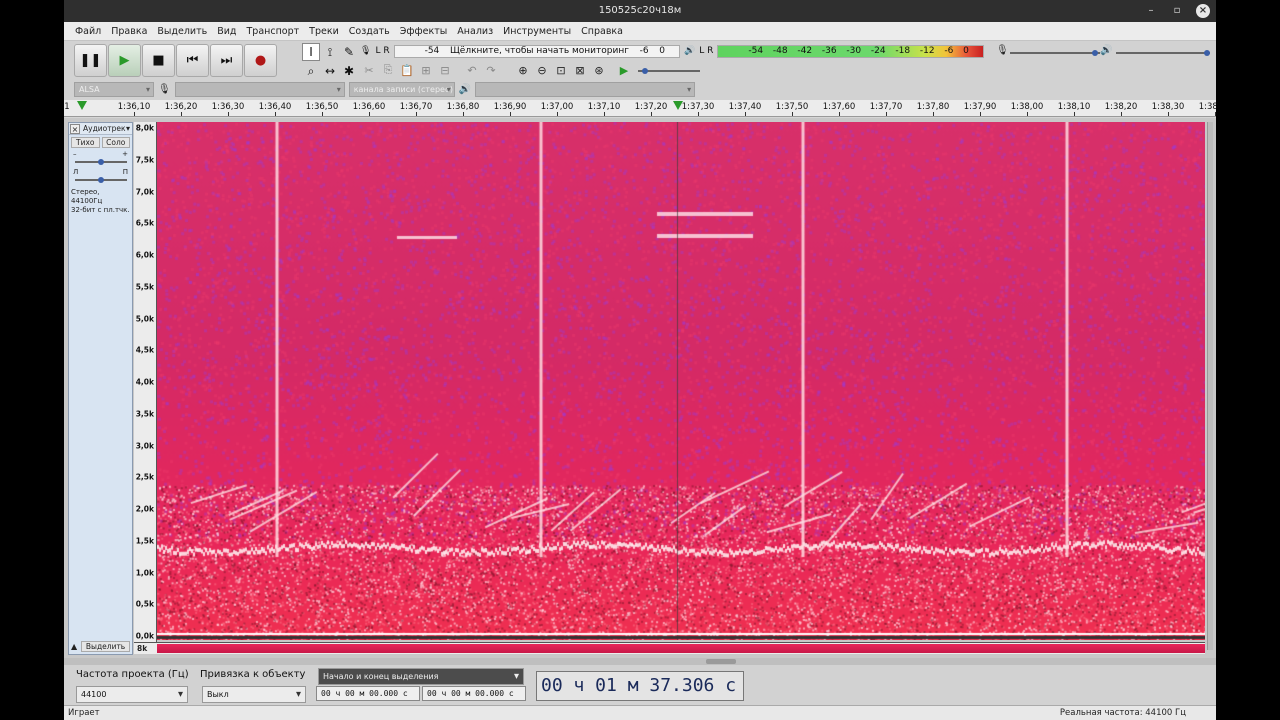  I want to click on ruler-label: 1:36,90, so click(510, 107).